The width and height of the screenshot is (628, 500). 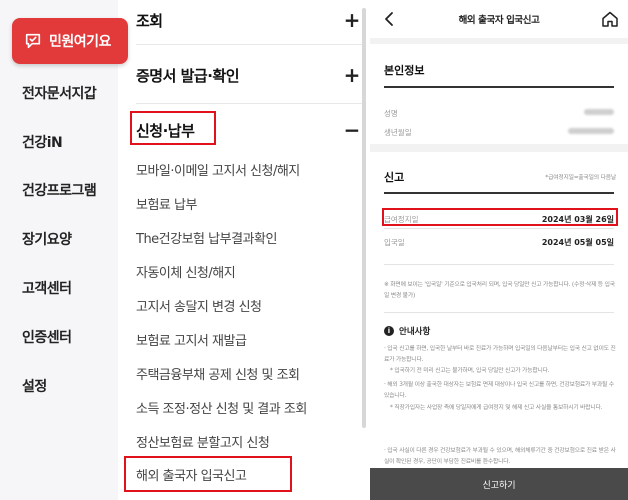 What do you see at coordinates (186, 271) in the screenshot?
I see `menu-item-auto-transfer: 자동이체 신청/해지` at bounding box center [186, 271].